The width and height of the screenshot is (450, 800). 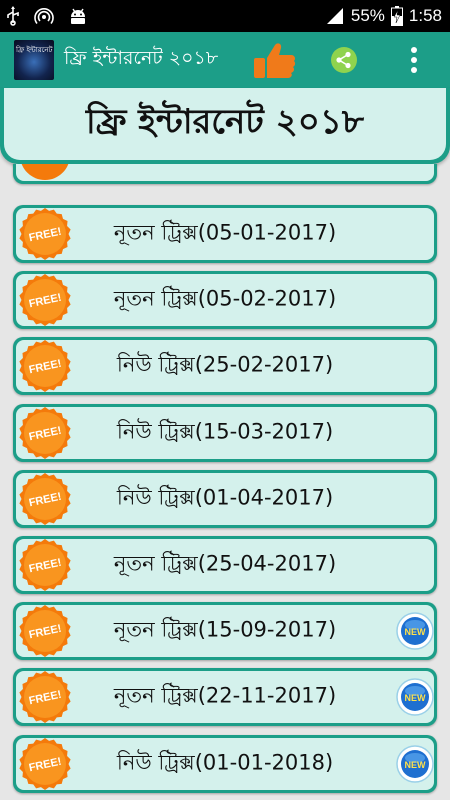 I want to click on list-item-face: নূতন ট্রিক্স(22-11-2017), so click(x=225, y=697).